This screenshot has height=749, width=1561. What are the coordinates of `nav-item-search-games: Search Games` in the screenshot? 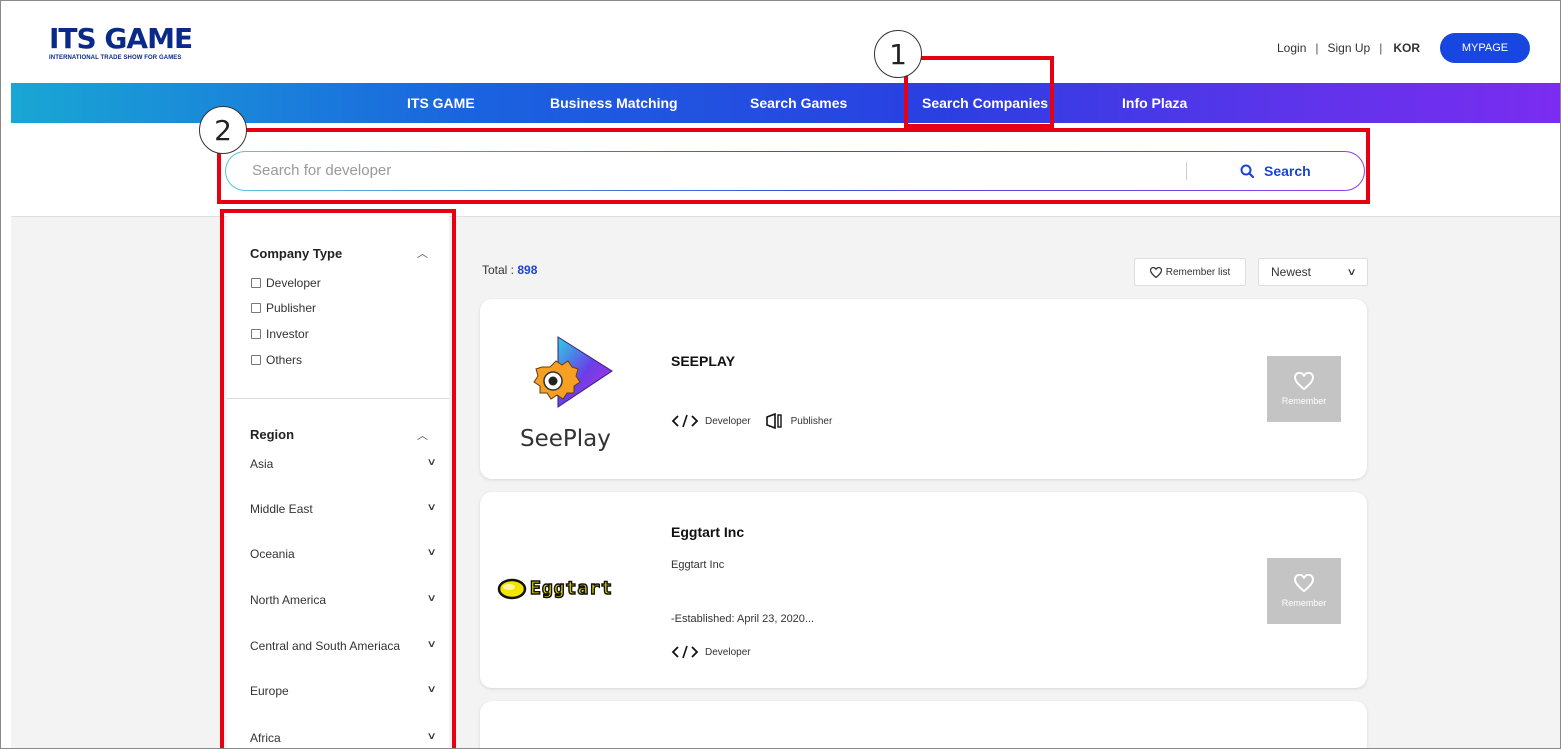 It's located at (798, 103).